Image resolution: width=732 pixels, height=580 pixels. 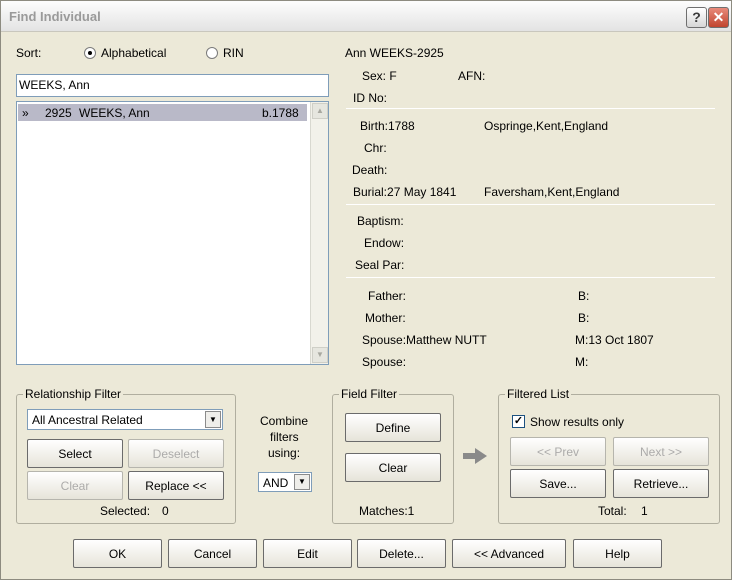 I want to click on combine-label-line3: using:, so click(x=284, y=453).